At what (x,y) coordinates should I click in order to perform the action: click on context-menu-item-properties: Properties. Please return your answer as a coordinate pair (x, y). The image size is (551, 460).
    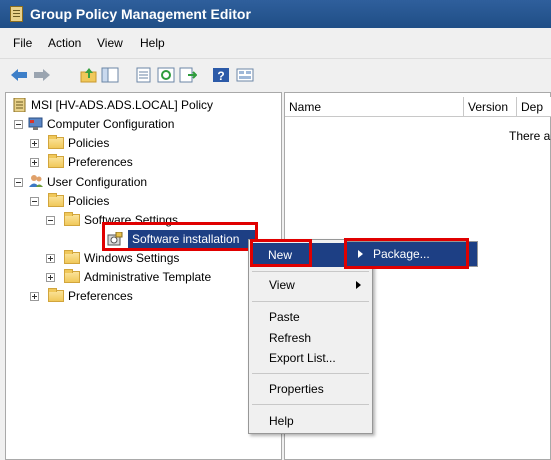
    Looking at the image, I should click on (296, 389).